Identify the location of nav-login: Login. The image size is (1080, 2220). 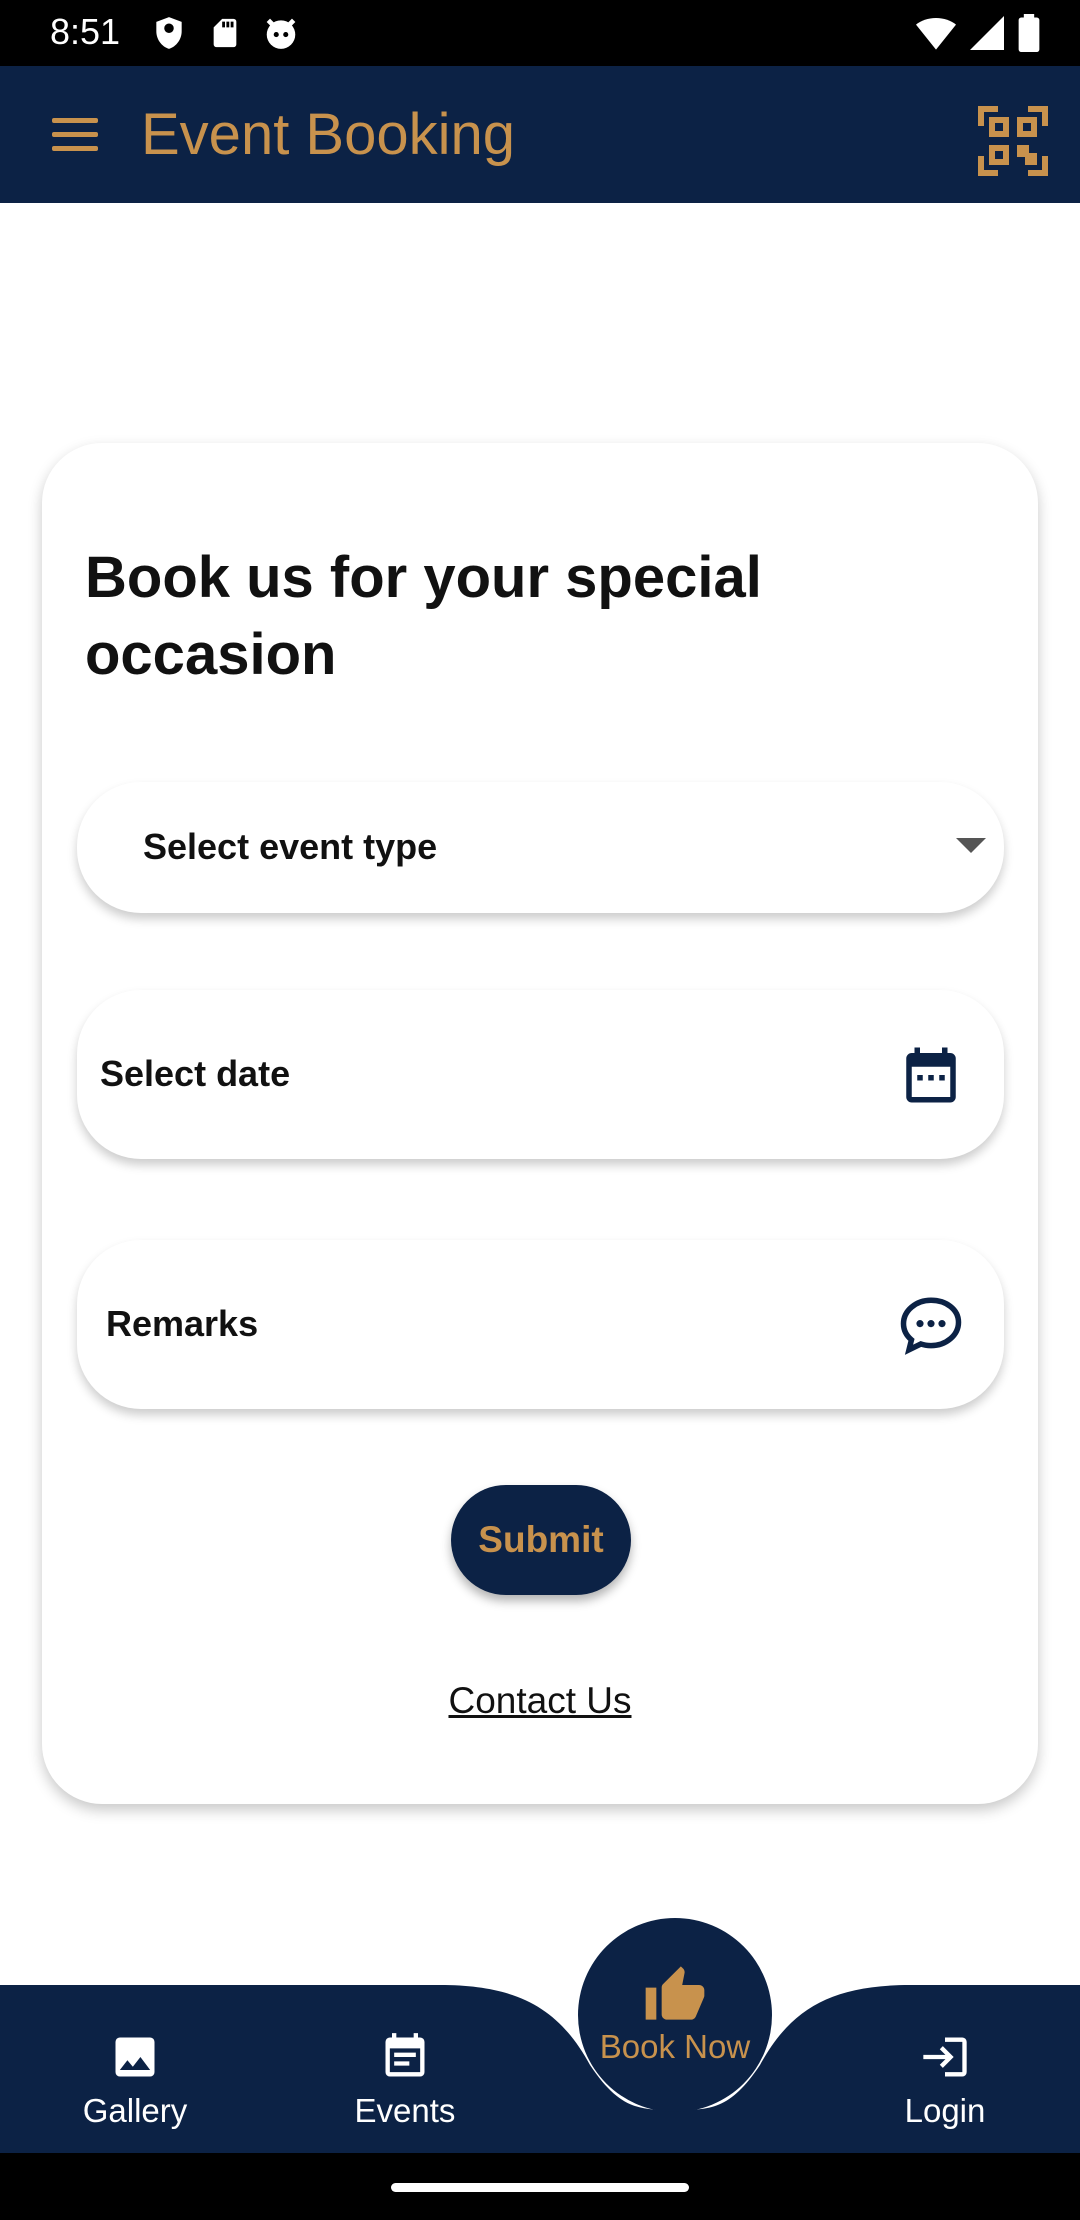
(945, 2091).